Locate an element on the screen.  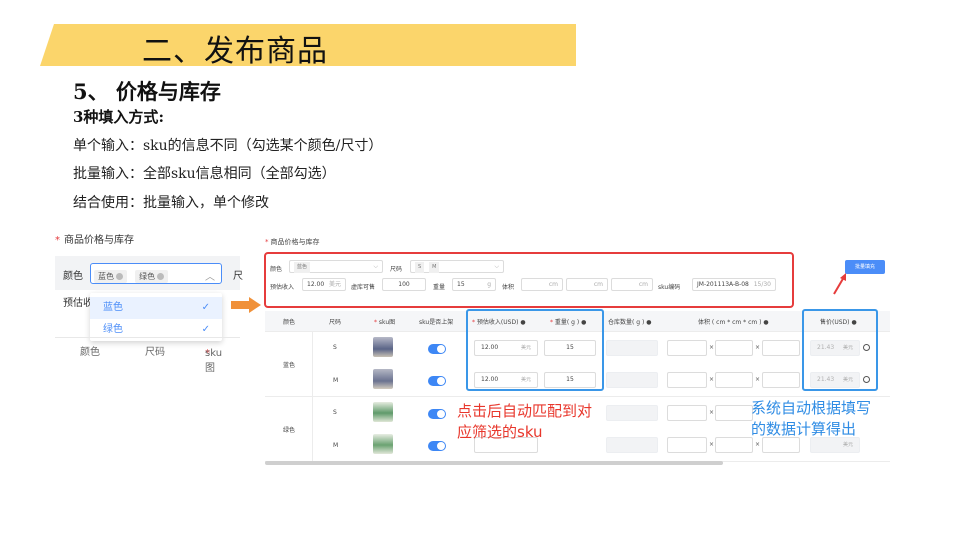
batch-color-tag: 蓝色 is located at coordinates (302, 267).